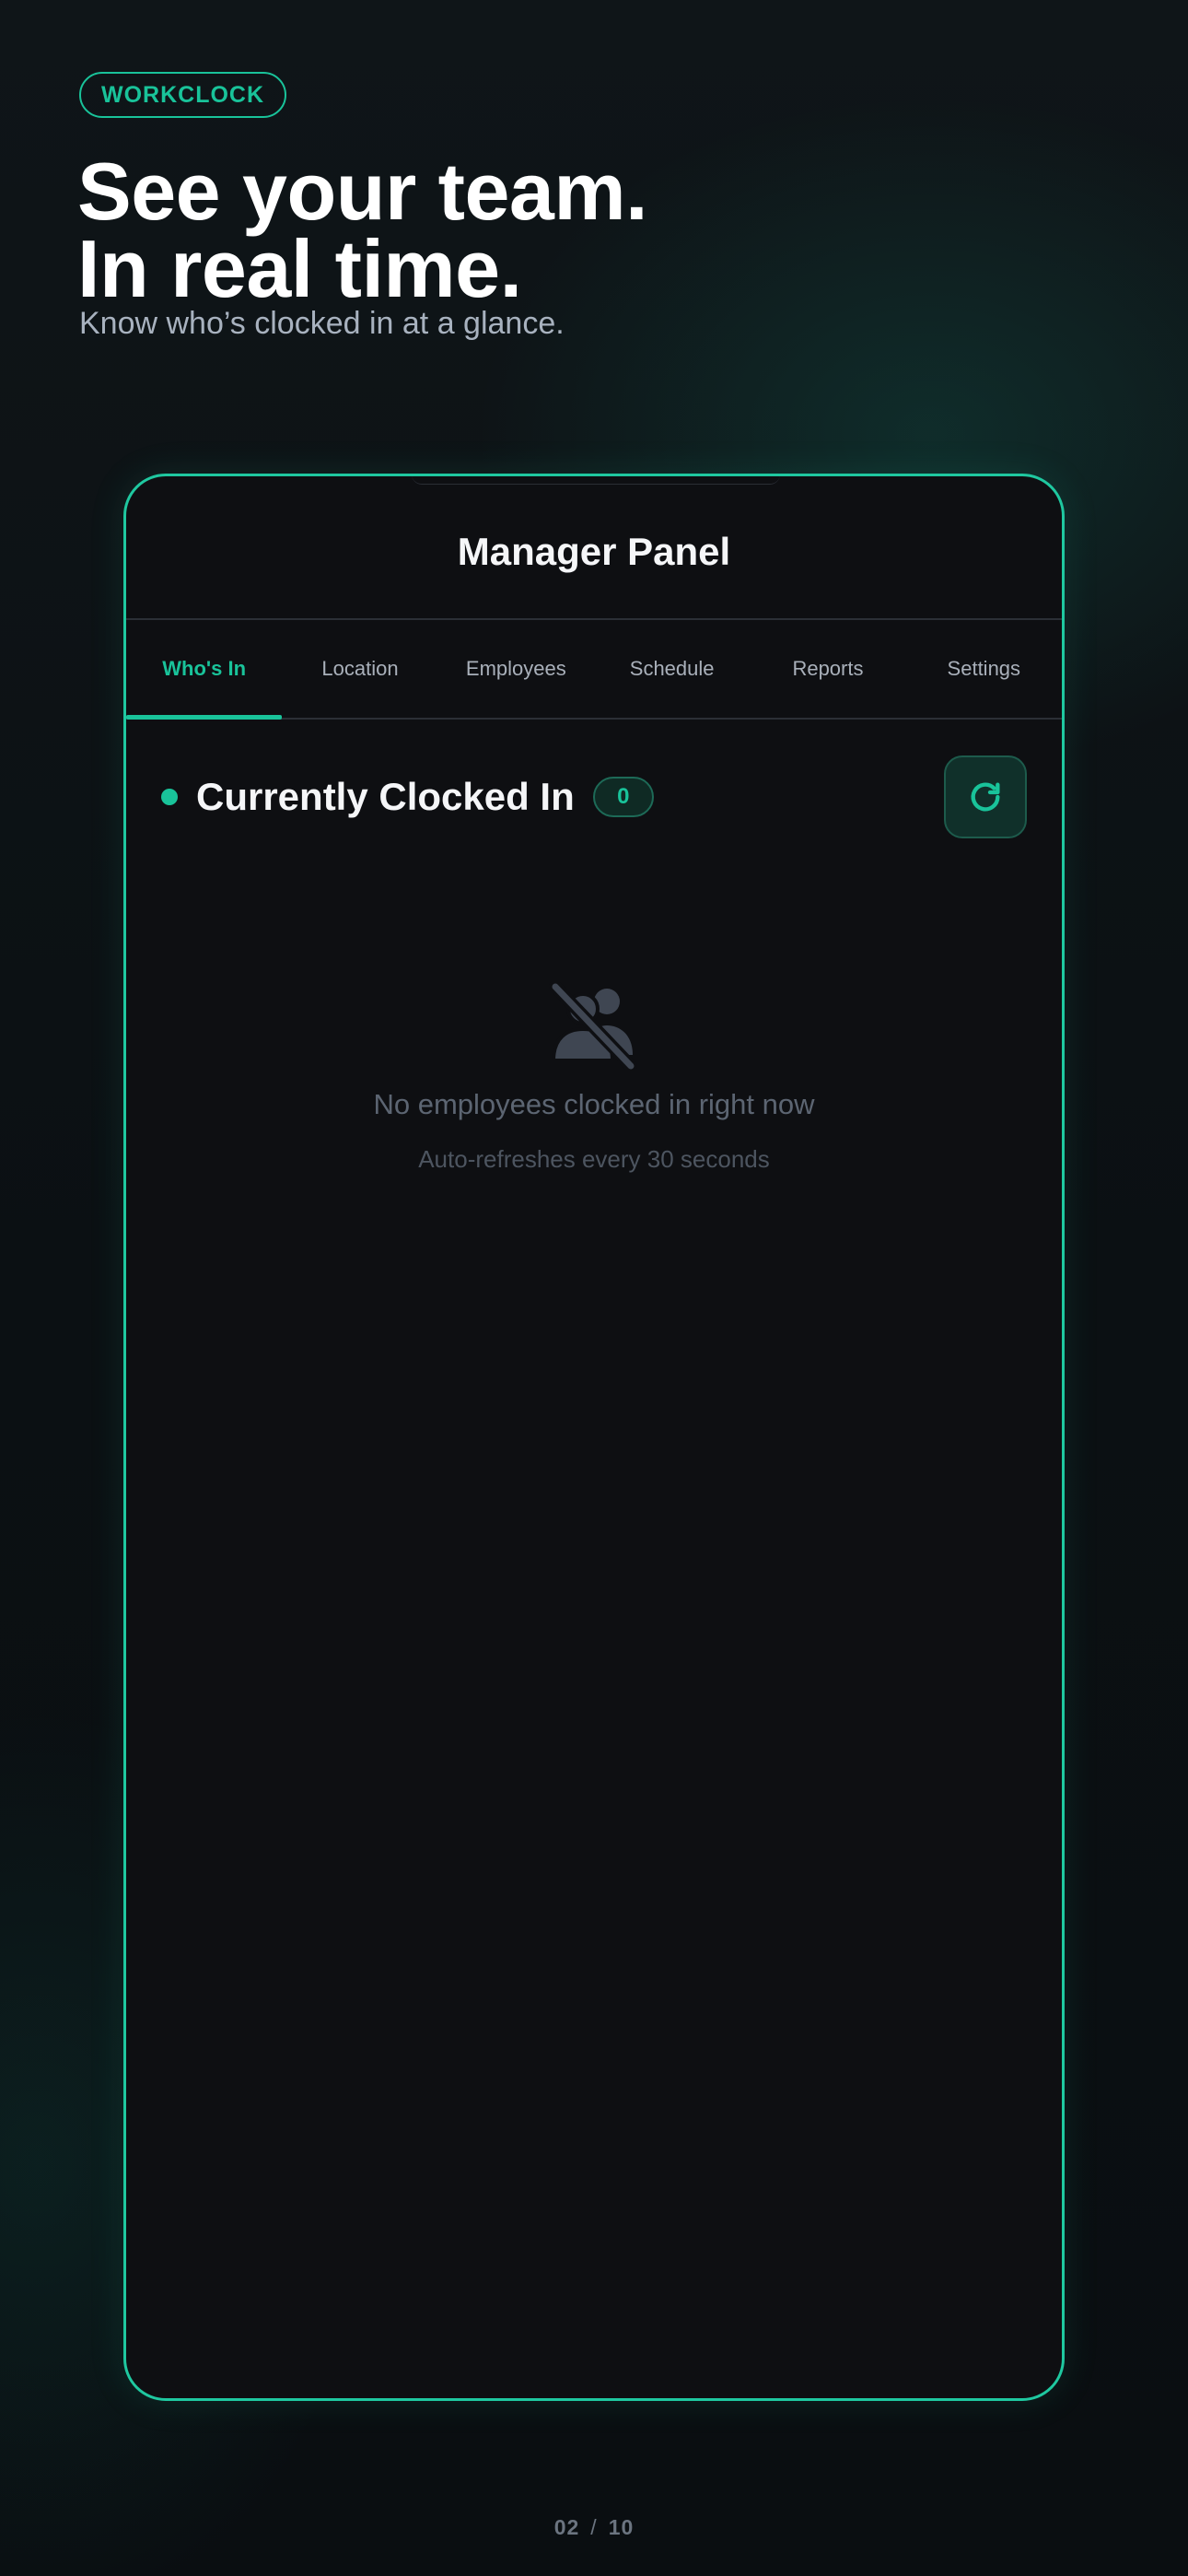 The image size is (1188, 2576). I want to click on brand-badge: WORKCLOCK, so click(183, 95).